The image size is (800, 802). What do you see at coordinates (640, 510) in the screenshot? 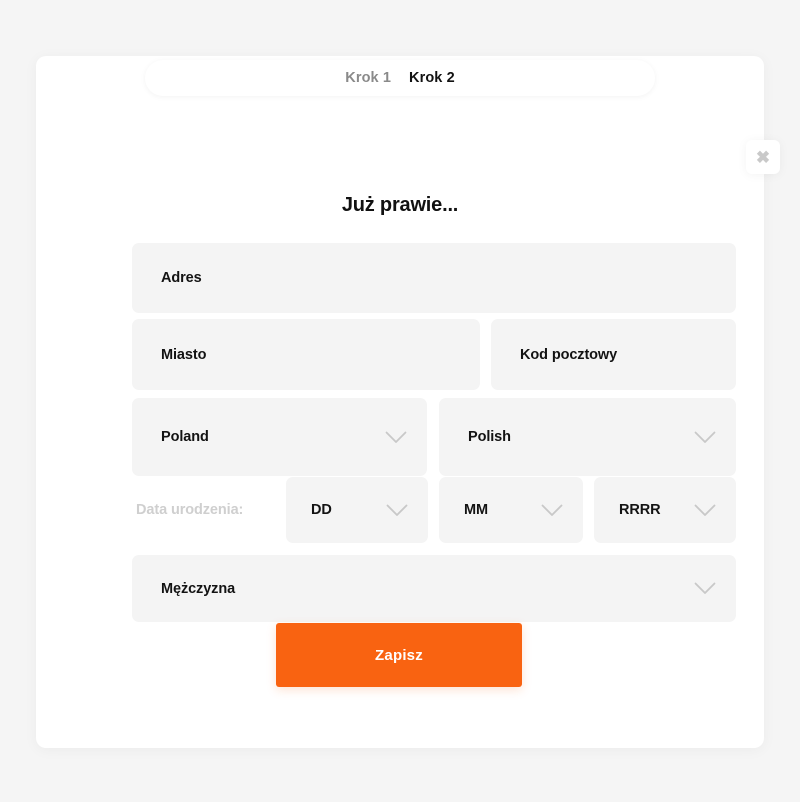
I see `birthdate-year-value: RRRR` at bounding box center [640, 510].